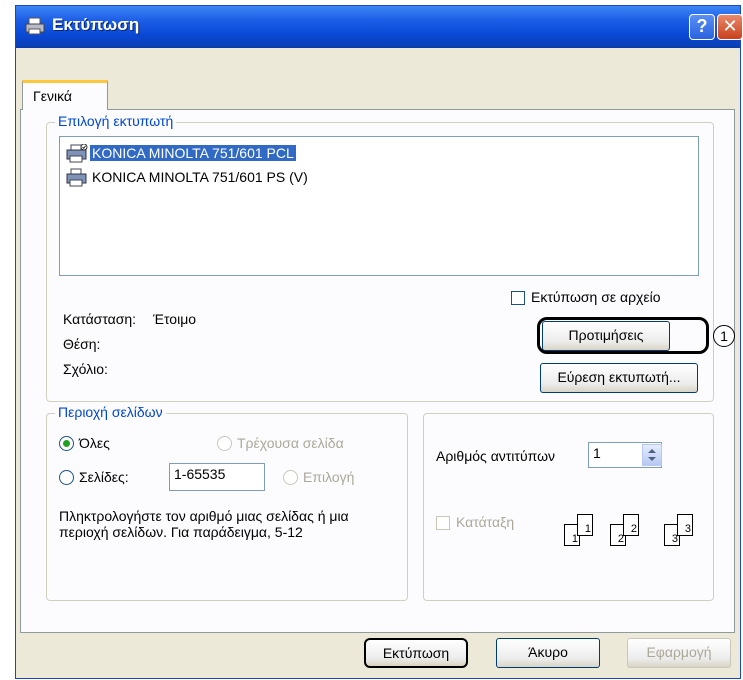 The width and height of the screenshot is (743, 680). Describe the element at coordinates (329, 477) in the screenshot. I see `selection-label: Επιλογή` at that location.